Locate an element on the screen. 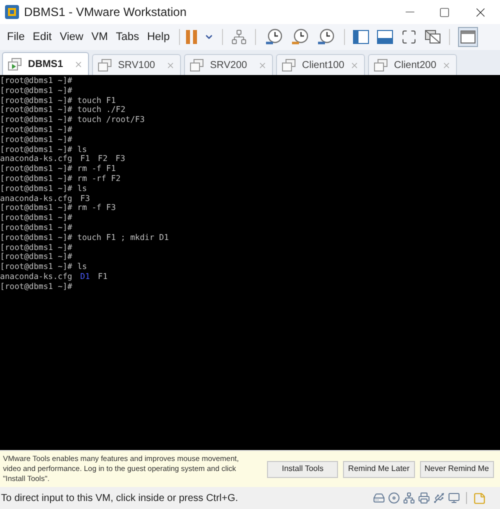 The height and width of the screenshot is (509, 500). status-text: To direct input to this VM, click inside or press Ctrl+G. is located at coordinates (120, 499).